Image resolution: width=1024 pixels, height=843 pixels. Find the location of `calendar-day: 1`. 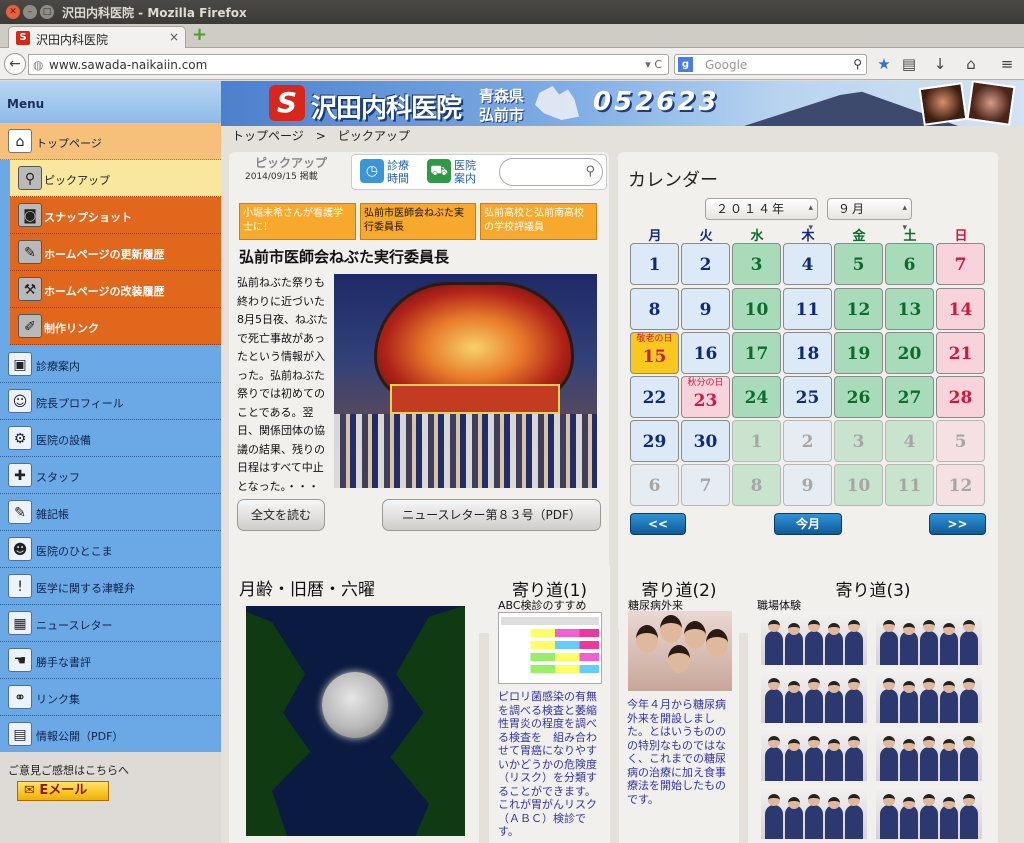

calendar-day: 1 is located at coordinates (654, 264).